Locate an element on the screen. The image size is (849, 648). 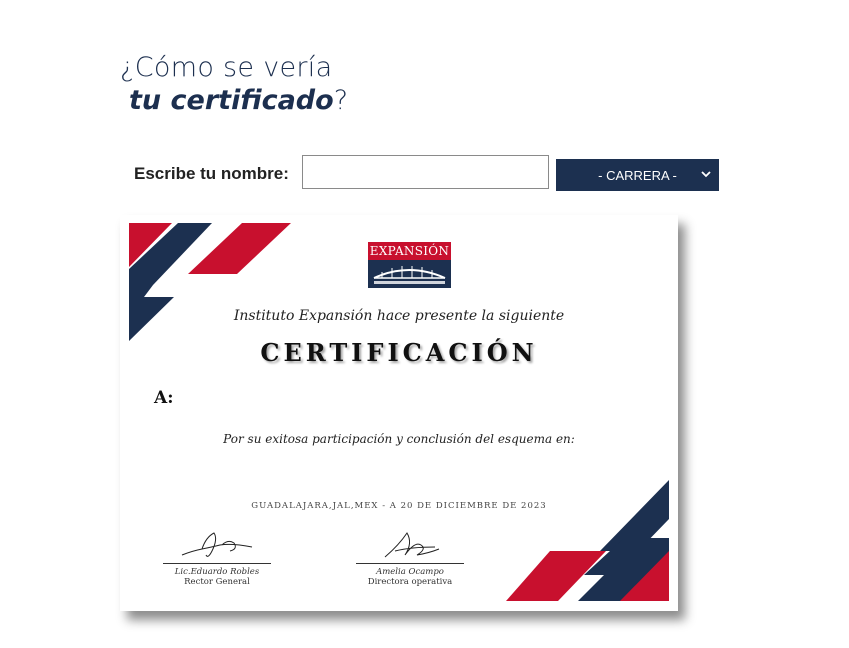
heading-line1: ¿Cómo se vería is located at coordinates (226, 67).